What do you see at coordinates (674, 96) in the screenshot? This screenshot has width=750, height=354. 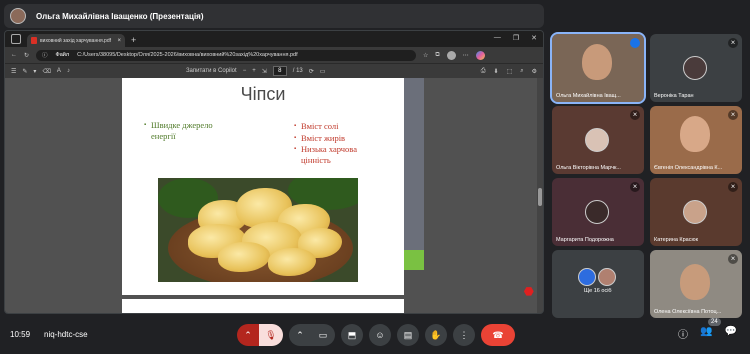 I see `participant-name: Вероніка Таран` at bounding box center [674, 96].